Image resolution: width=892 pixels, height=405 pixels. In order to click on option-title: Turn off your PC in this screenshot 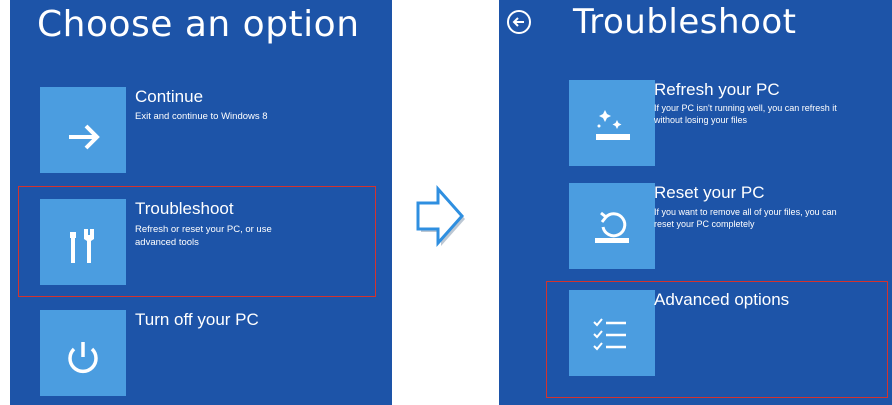, I will do `click(197, 320)`.